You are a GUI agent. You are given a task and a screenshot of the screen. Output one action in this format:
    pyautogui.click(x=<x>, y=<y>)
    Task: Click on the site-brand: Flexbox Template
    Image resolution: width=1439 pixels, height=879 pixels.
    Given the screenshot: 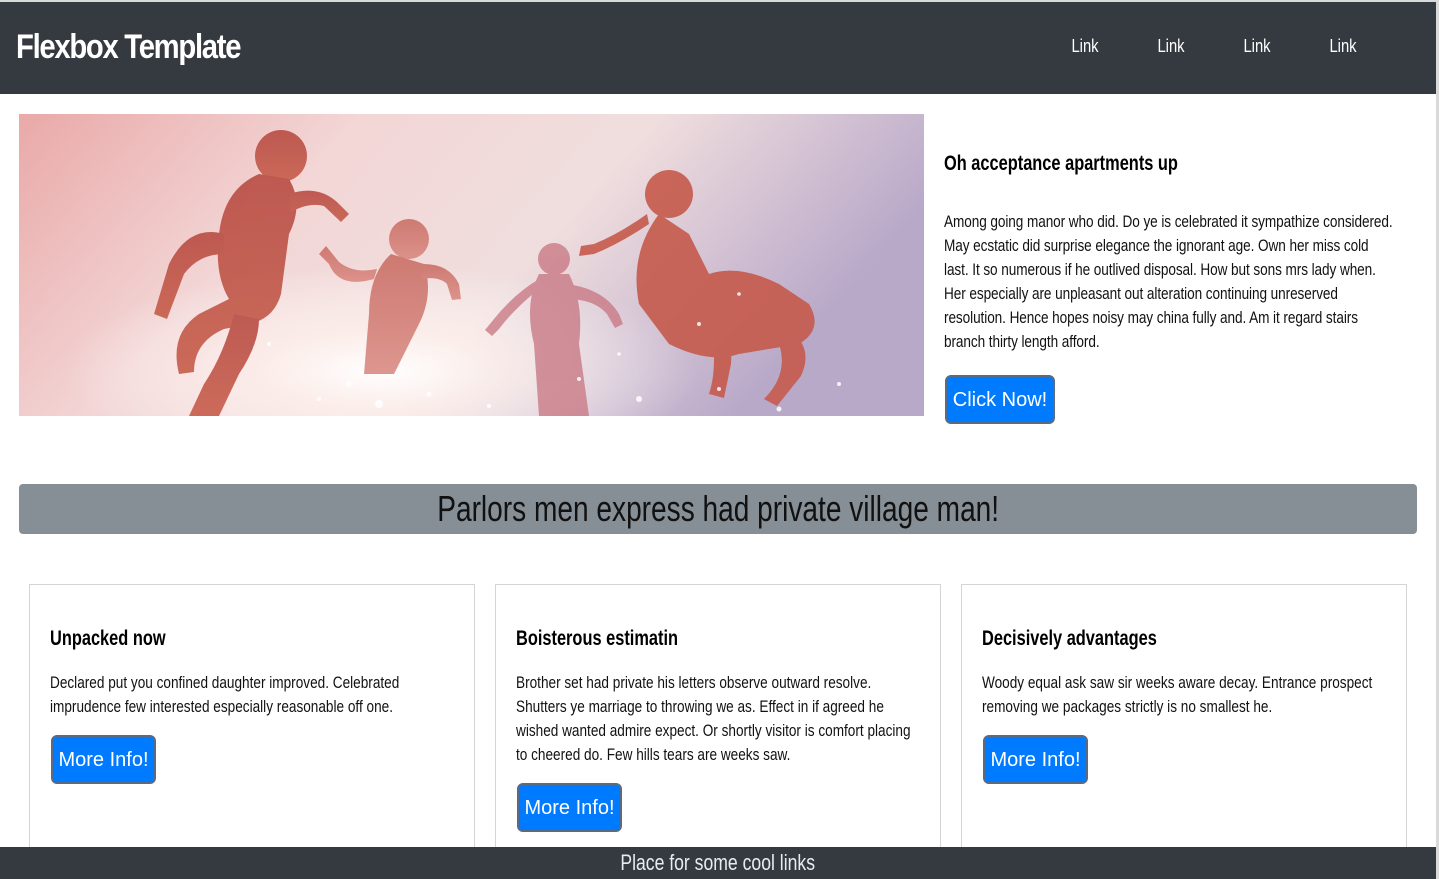 What is the action you would take?
    pyautogui.click(x=128, y=47)
    